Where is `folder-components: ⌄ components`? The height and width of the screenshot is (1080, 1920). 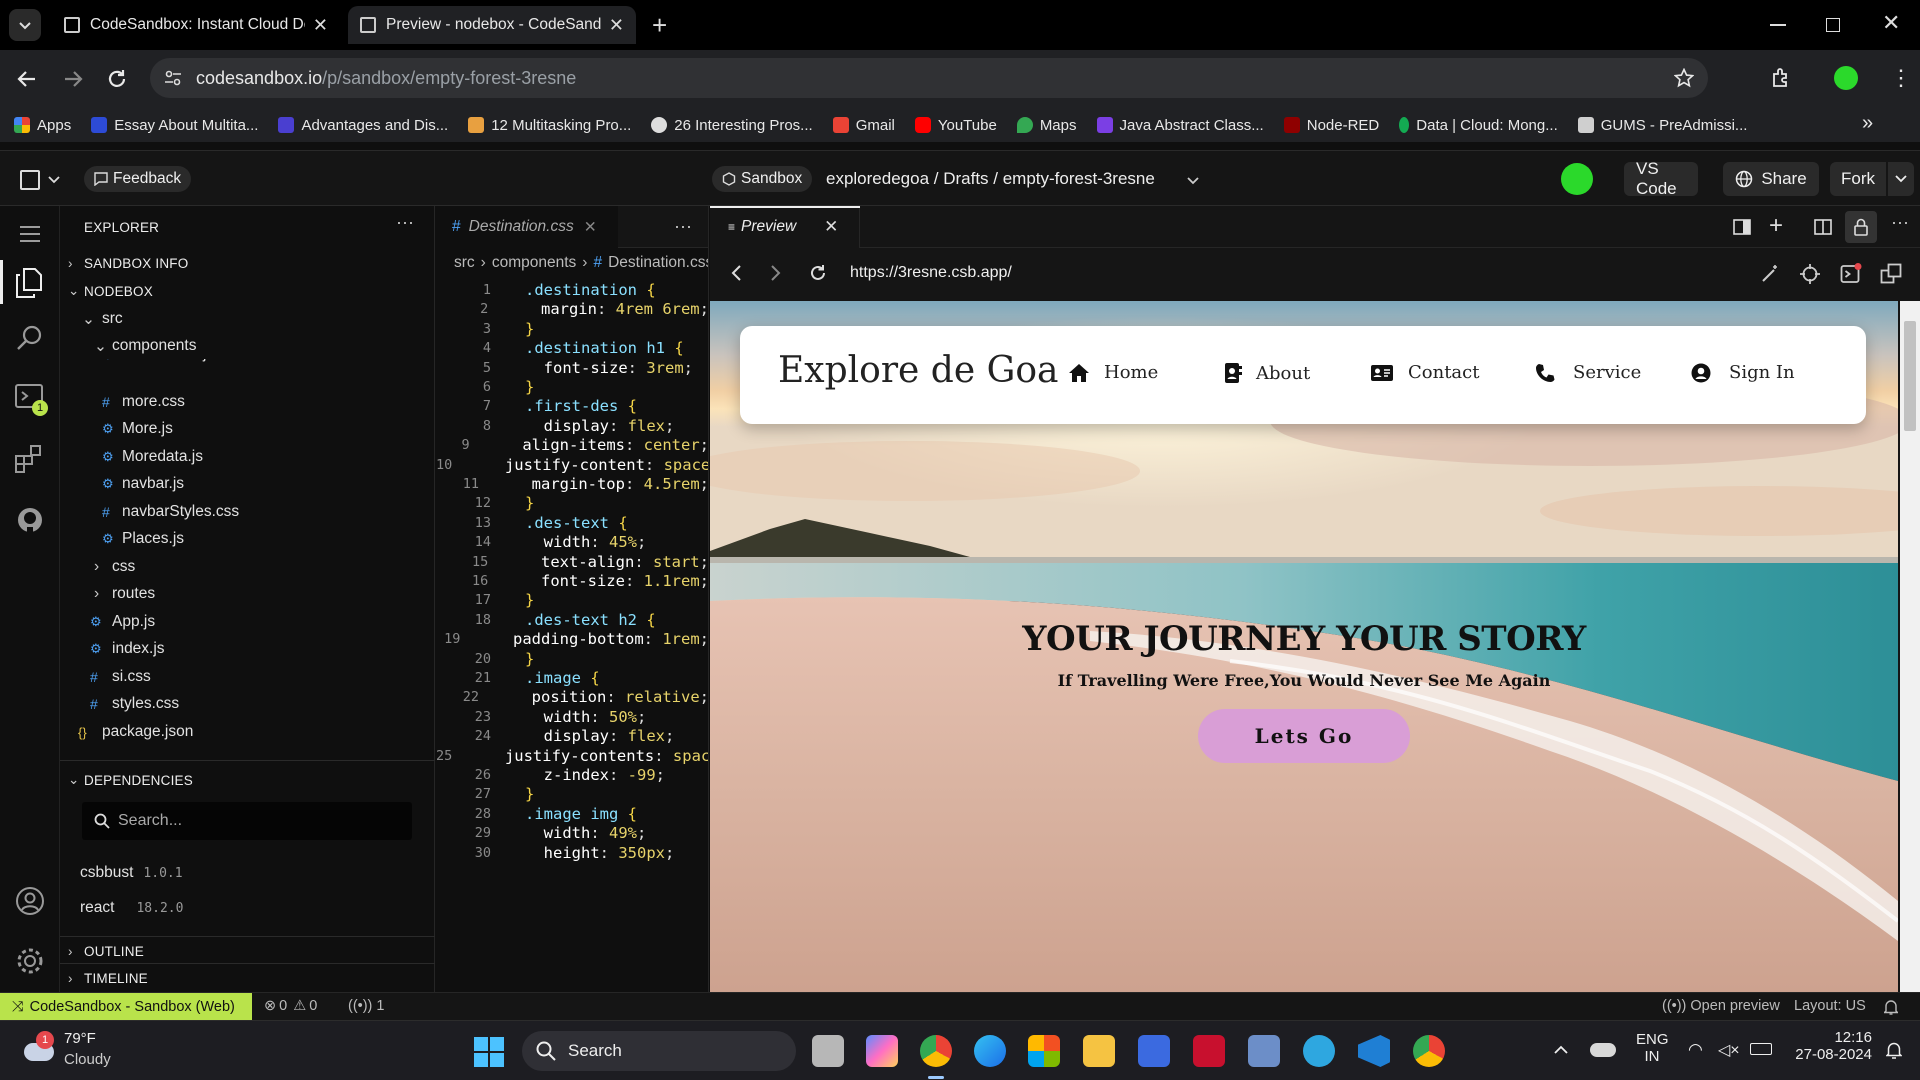
folder-components: ⌄ components is located at coordinates (244, 346).